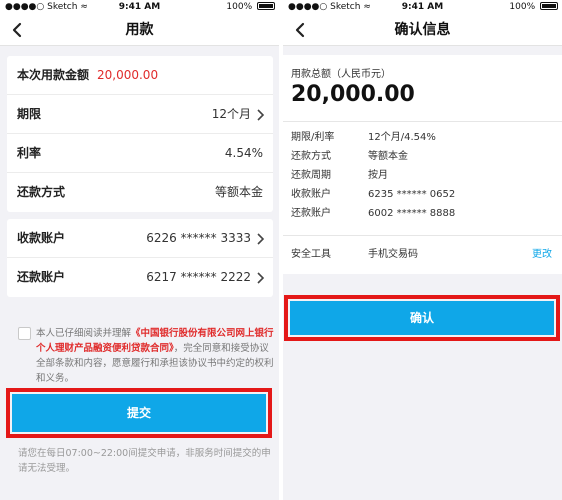 The image size is (562, 500). Describe the element at coordinates (84, 333) in the screenshot. I see `agreement-prefix: 本人已仔细阅读并理解` at that location.